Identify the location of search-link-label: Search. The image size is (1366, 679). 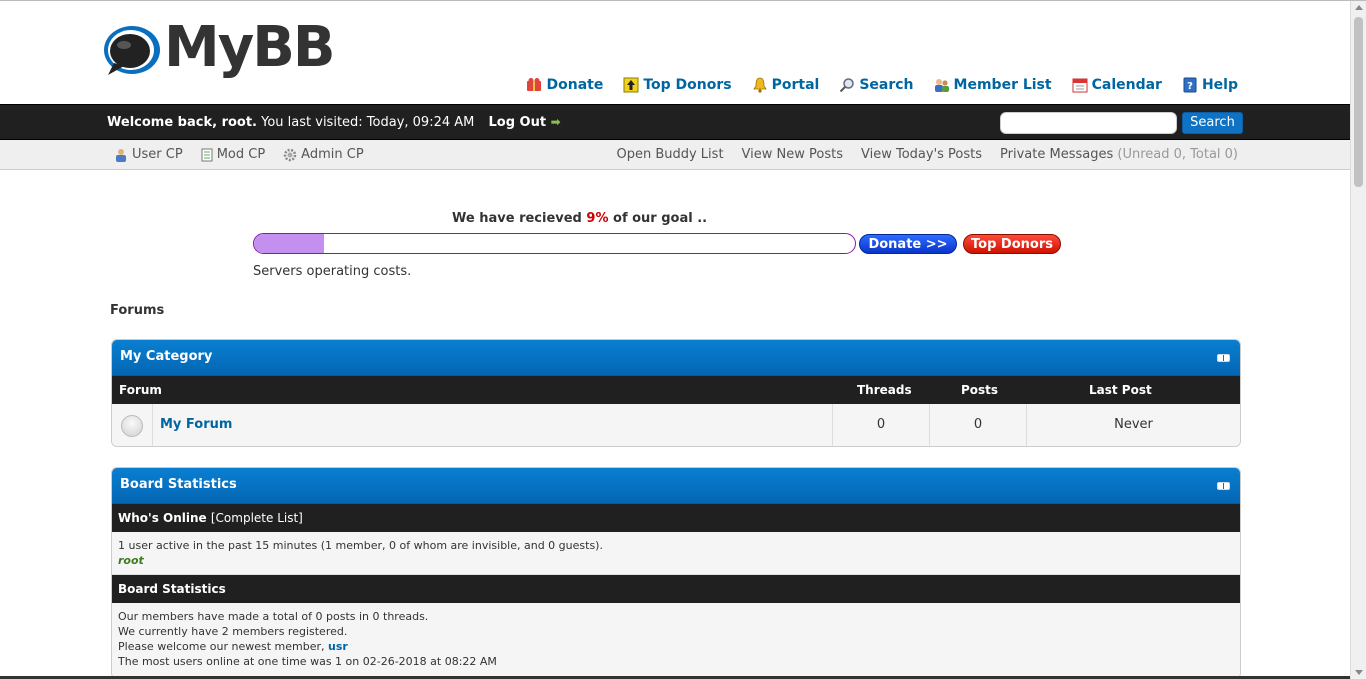
(886, 85).